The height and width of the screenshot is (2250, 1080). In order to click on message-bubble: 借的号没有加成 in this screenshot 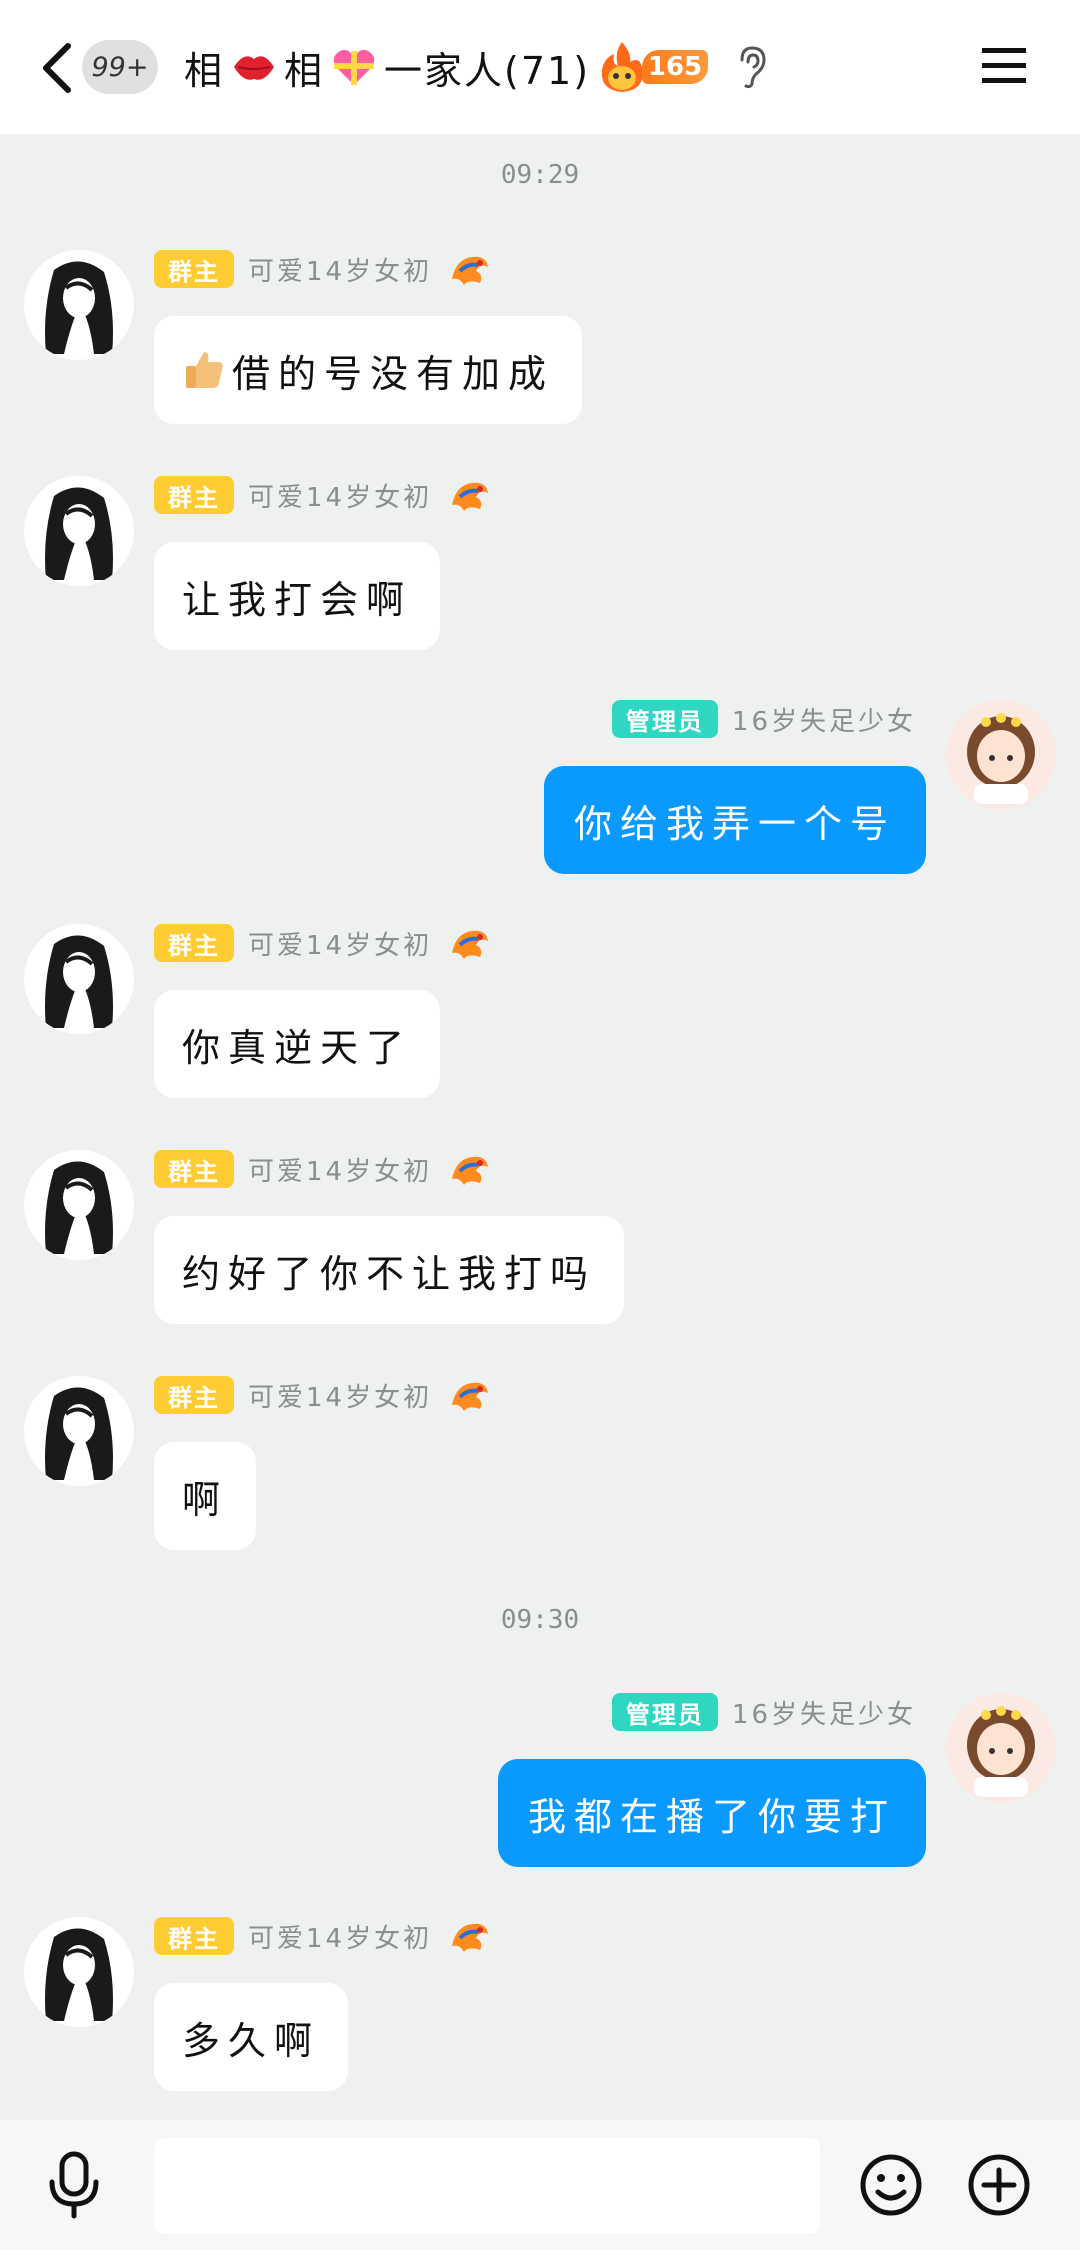, I will do `click(368, 370)`.